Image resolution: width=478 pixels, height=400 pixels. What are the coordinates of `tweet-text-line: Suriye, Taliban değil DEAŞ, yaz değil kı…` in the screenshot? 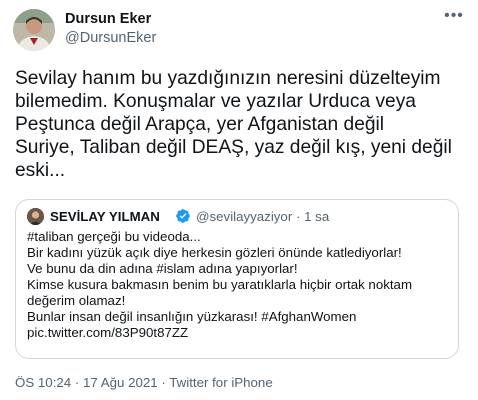 It's located at (233, 147).